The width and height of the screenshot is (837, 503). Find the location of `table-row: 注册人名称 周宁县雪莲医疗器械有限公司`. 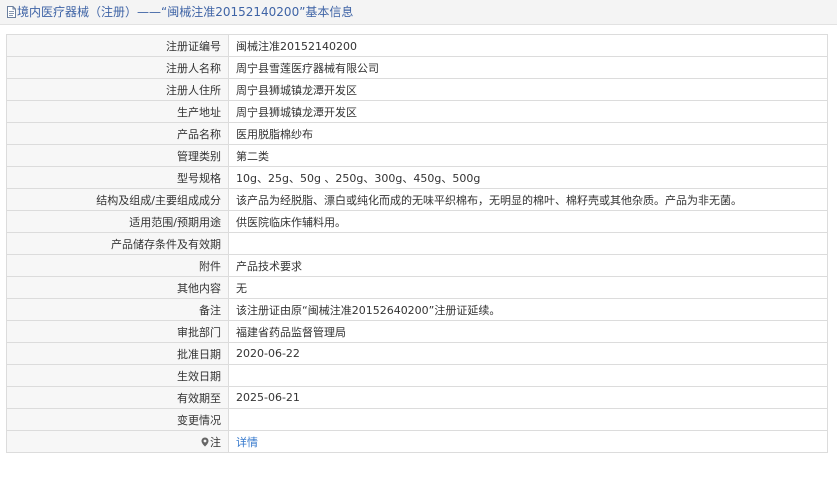

table-row: 注册人名称 周宁县雪莲医疗器械有限公司 is located at coordinates (417, 67).